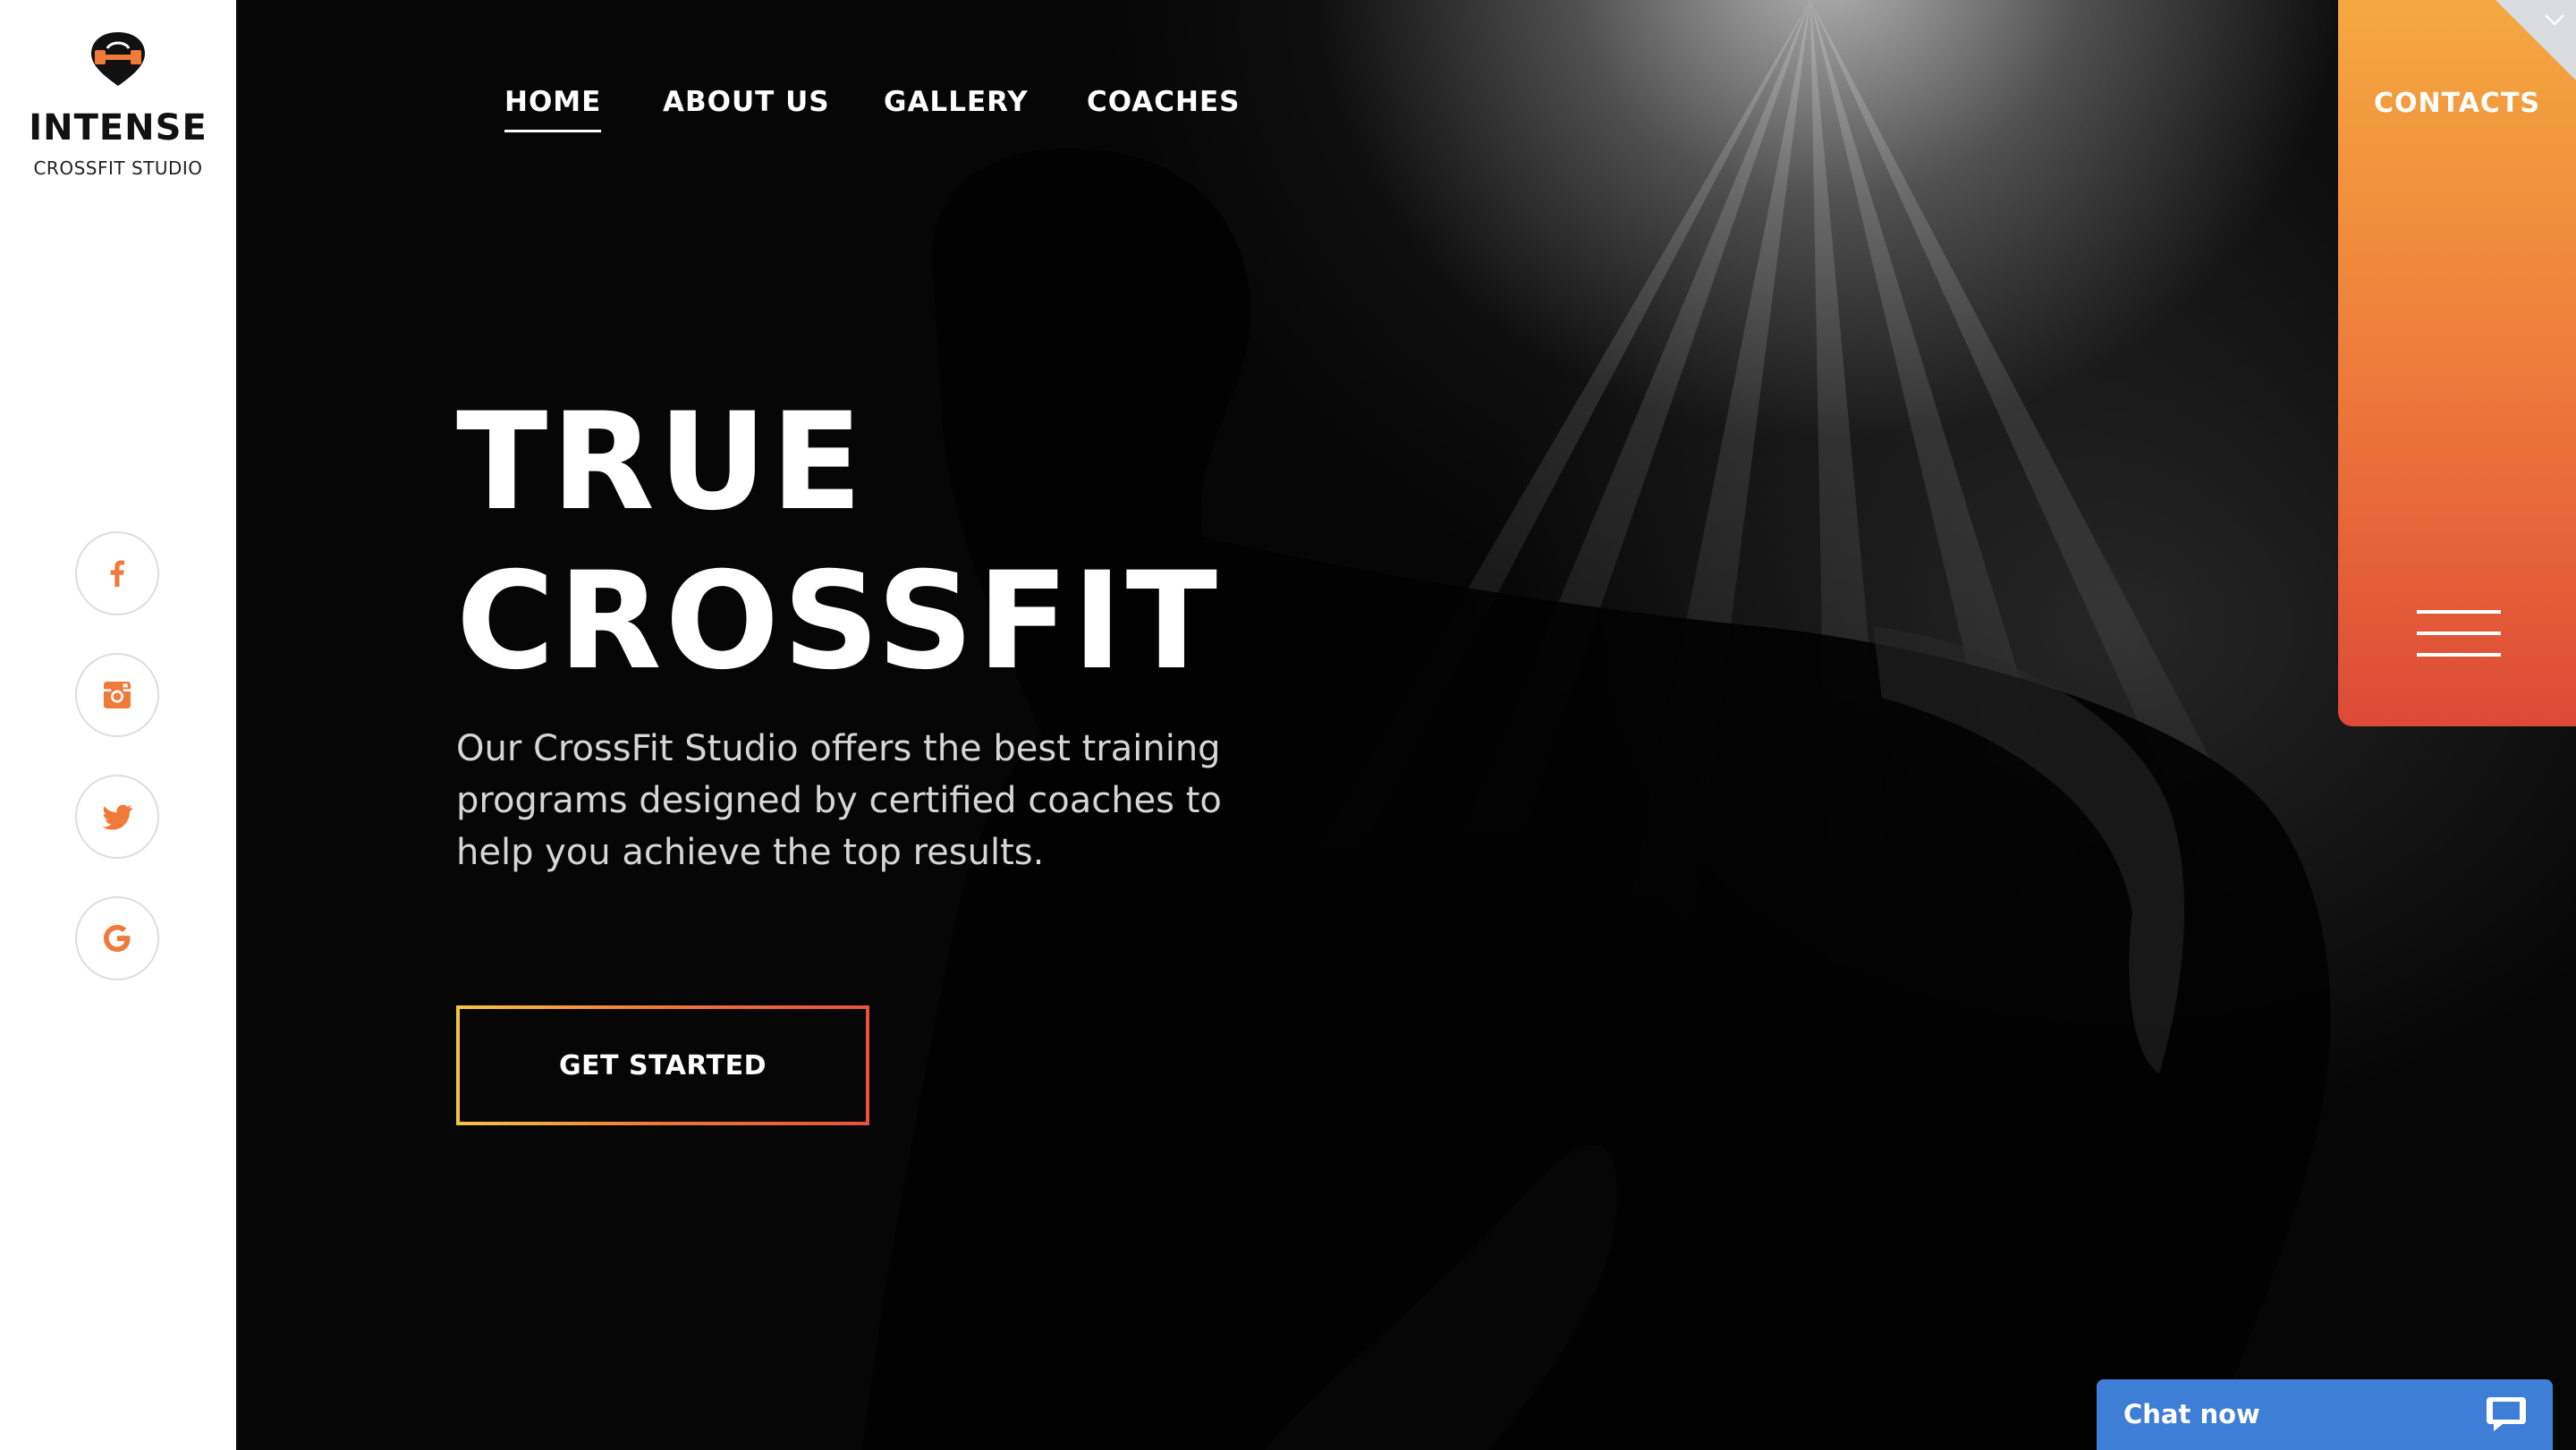 This screenshot has width=2576, height=1450. What do you see at coordinates (746, 102) in the screenshot?
I see `nav-about-us: ABOUT US` at bounding box center [746, 102].